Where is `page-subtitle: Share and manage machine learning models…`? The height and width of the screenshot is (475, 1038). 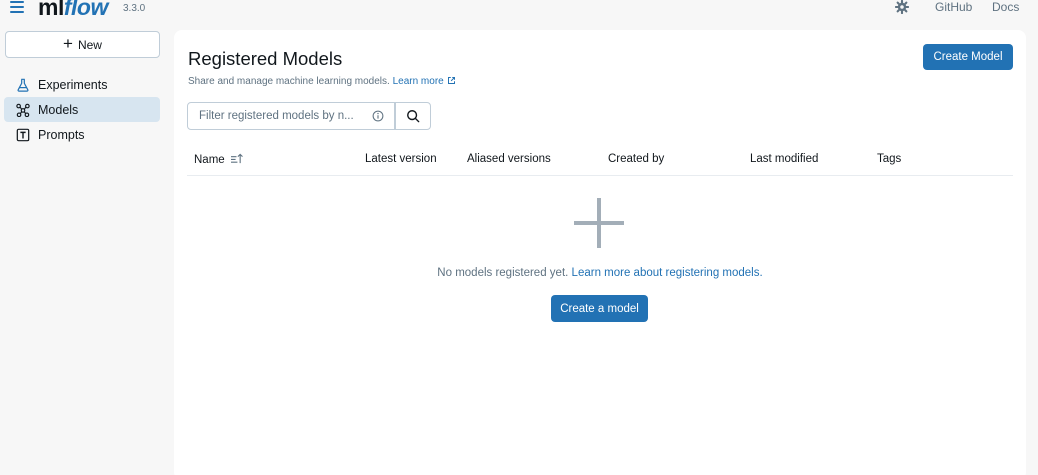
page-subtitle: Share and manage machine learning models… is located at coordinates (322, 81).